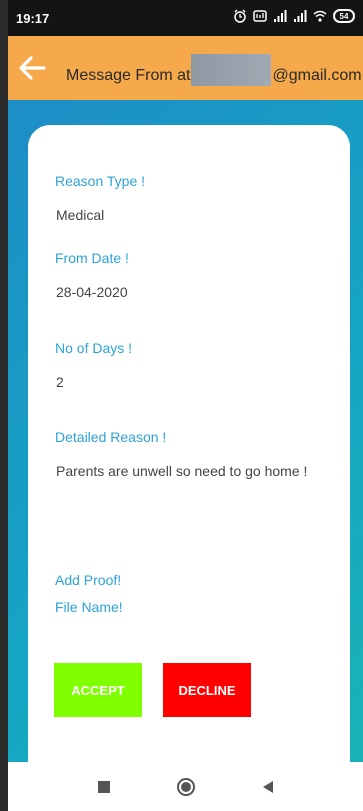 This screenshot has width=363, height=811. I want to click on recent-apps-button, so click(104, 787).